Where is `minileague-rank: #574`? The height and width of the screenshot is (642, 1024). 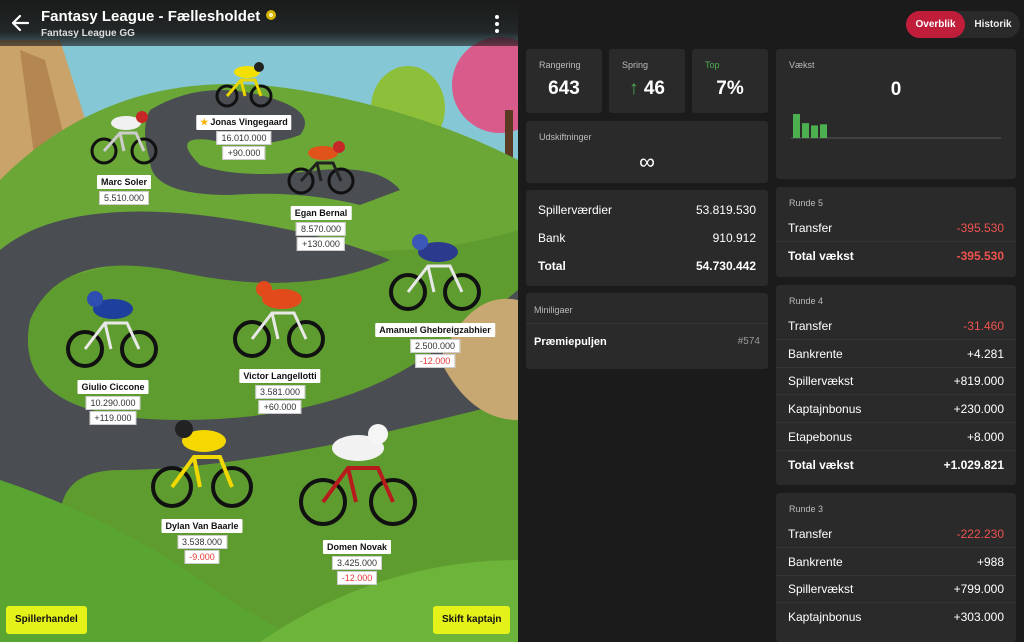
minileague-rank: #574 is located at coordinates (748, 341).